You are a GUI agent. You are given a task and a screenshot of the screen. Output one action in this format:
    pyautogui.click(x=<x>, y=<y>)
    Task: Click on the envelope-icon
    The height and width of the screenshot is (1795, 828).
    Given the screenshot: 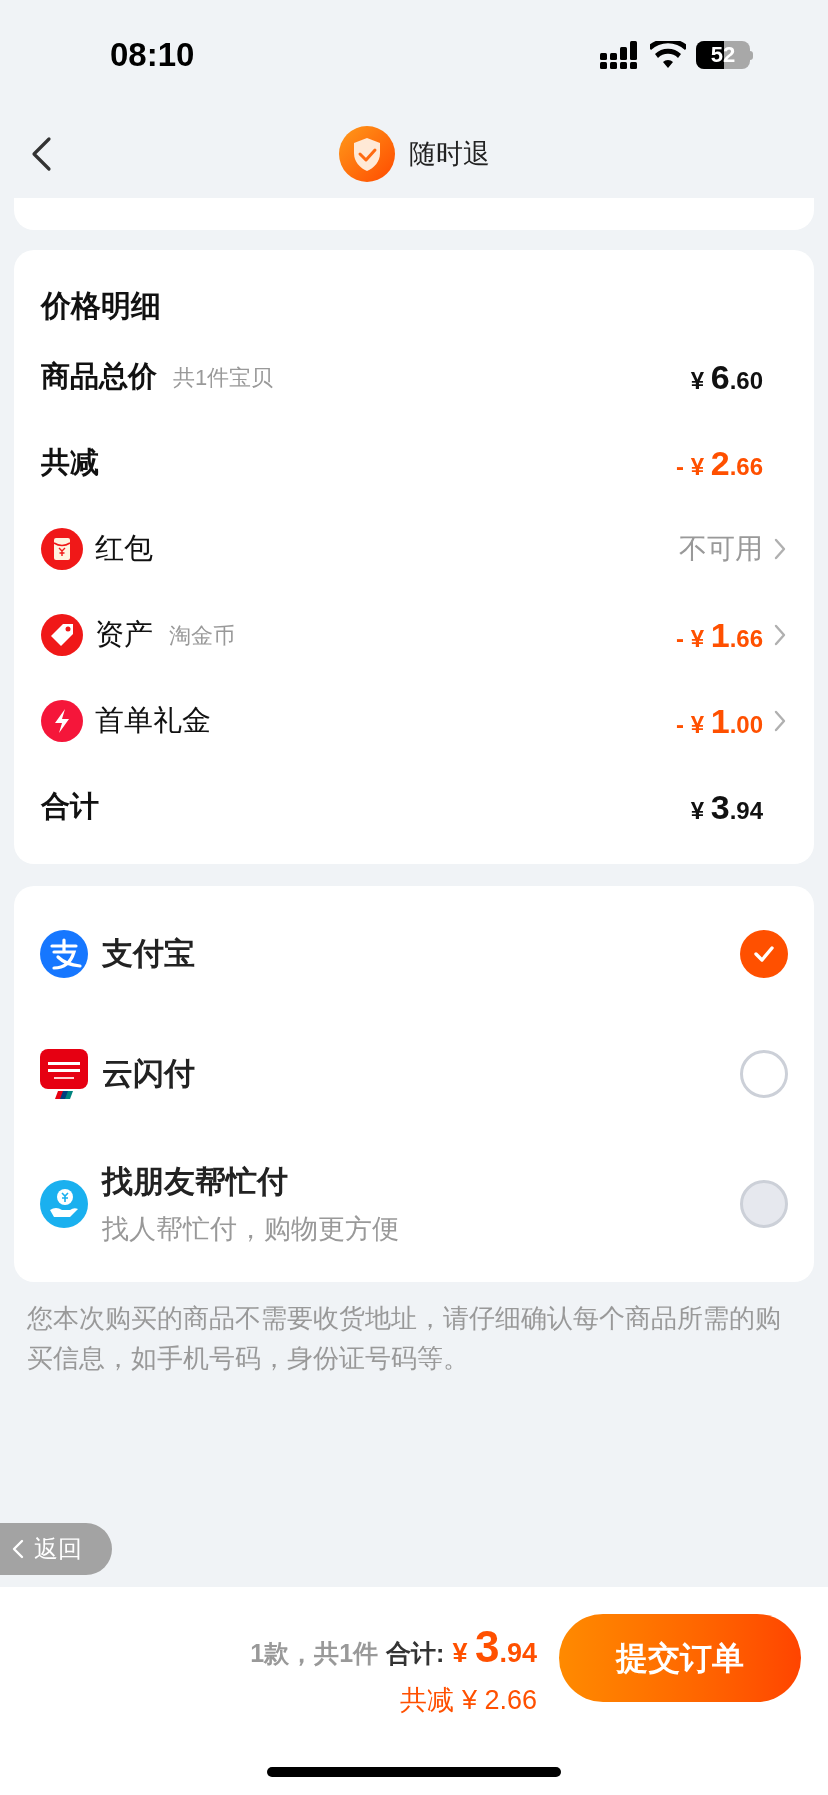 What is the action you would take?
    pyautogui.click(x=62, y=549)
    